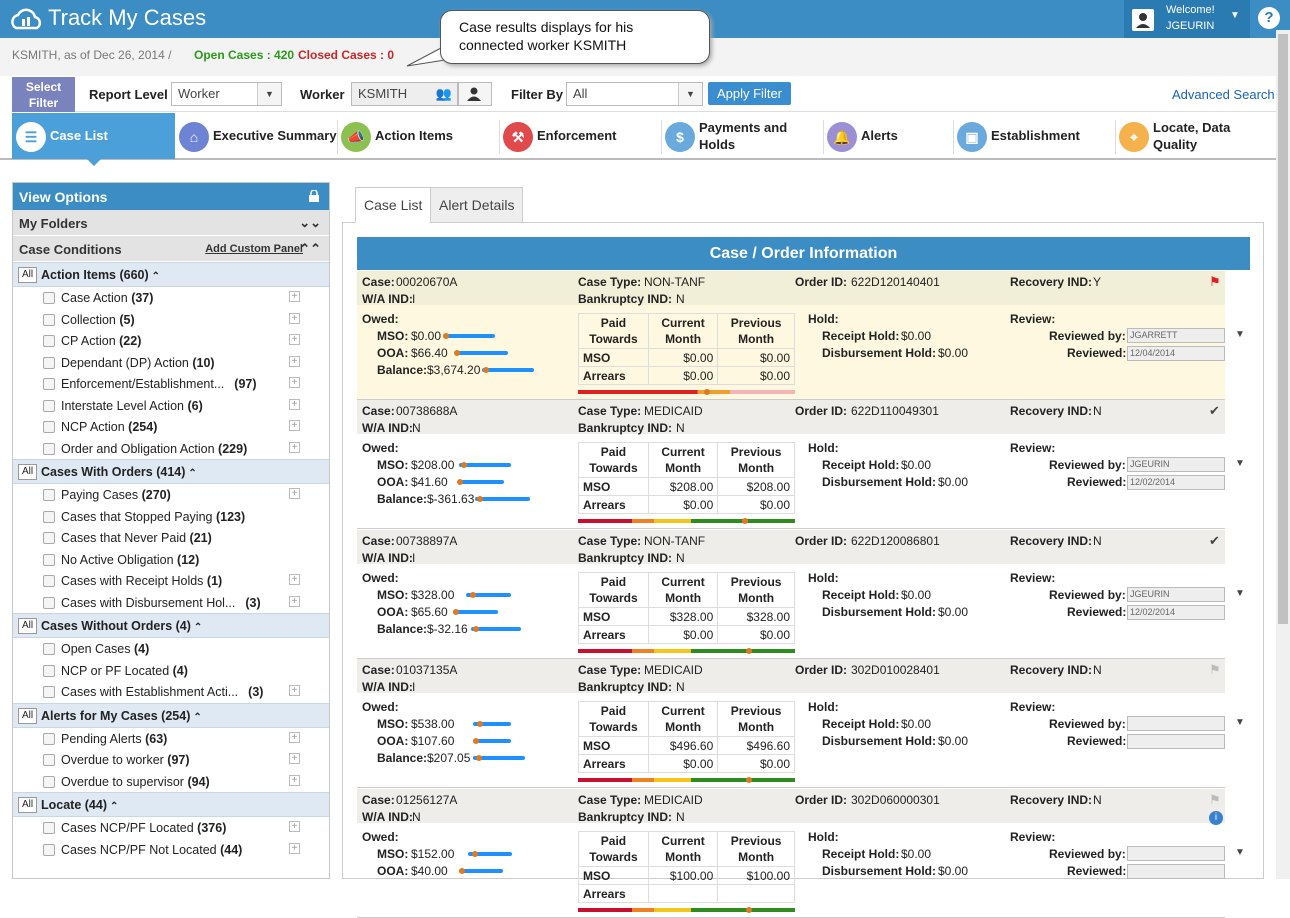 This screenshot has width=1290, height=918. Describe the element at coordinates (171, 223) in the screenshot. I see `my-folders-row: My Folders ⌄⌄` at that location.